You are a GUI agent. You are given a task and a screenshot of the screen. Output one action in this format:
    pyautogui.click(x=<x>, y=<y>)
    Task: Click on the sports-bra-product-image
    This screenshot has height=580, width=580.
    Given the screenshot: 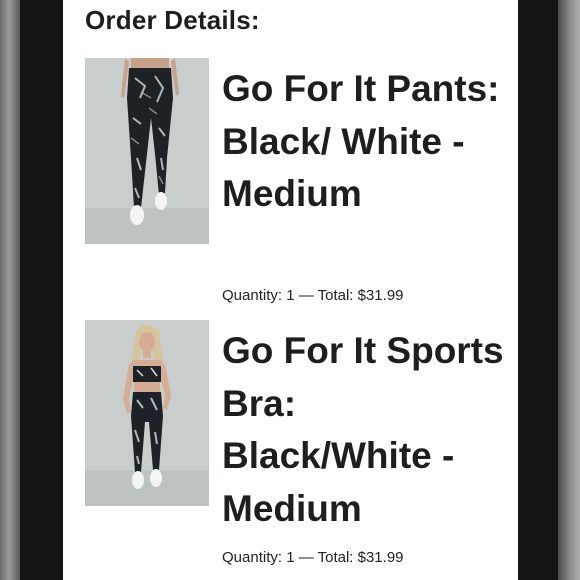 What is the action you would take?
    pyautogui.click(x=147, y=413)
    